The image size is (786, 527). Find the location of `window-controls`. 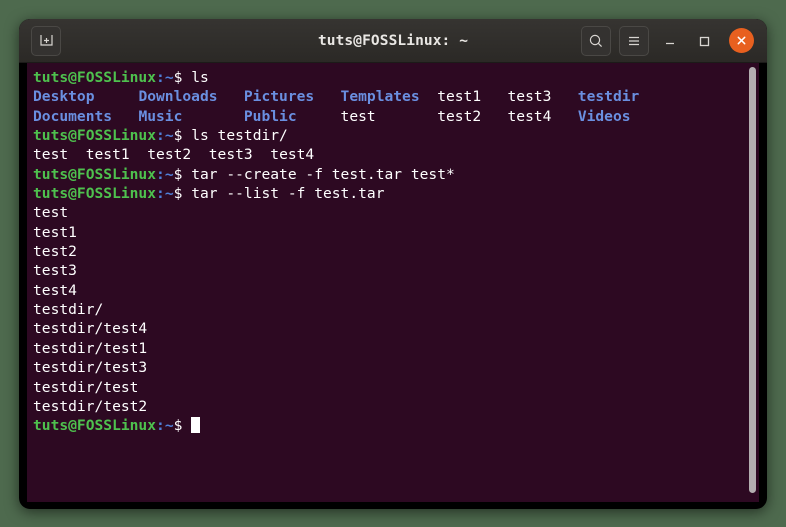

window-controls is located at coordinates (674, 40).